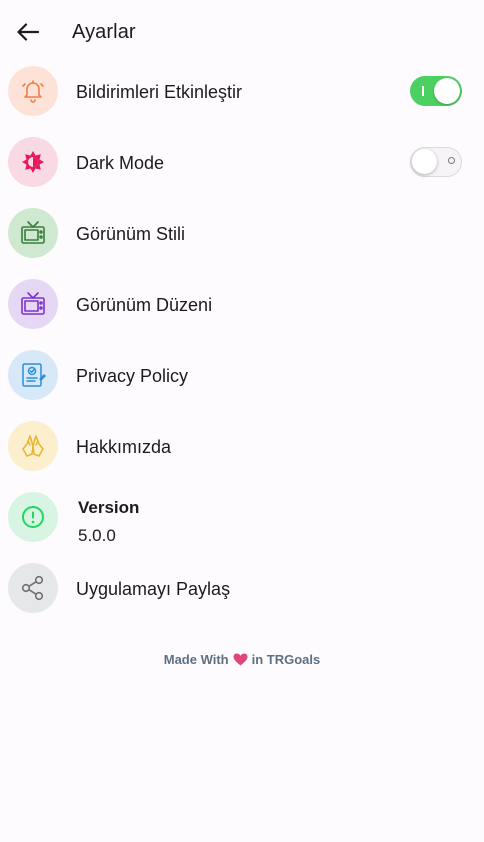 Image resolution: width=484 pixels, height=842 pixels. I want to click on privacy-icon-badge, so click(33, 375).